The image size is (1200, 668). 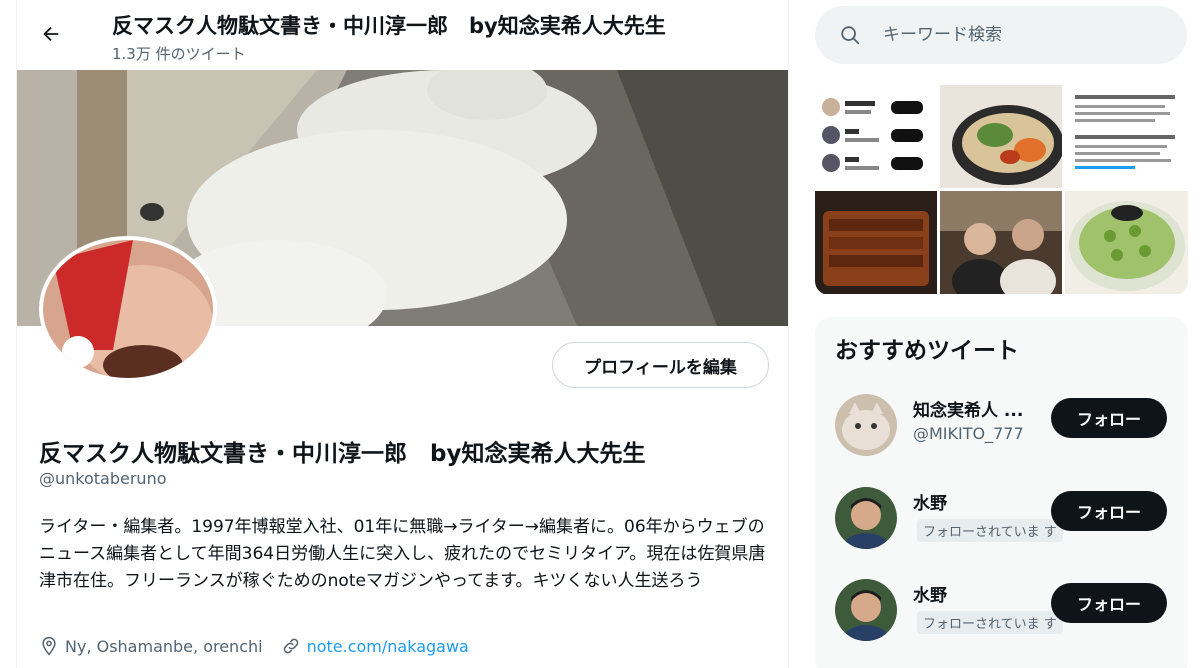 I want to click on header-title: 反マスク人物駄文書き・中川淳一郎 by知念実希人大先生, so click(x=389, y=26).